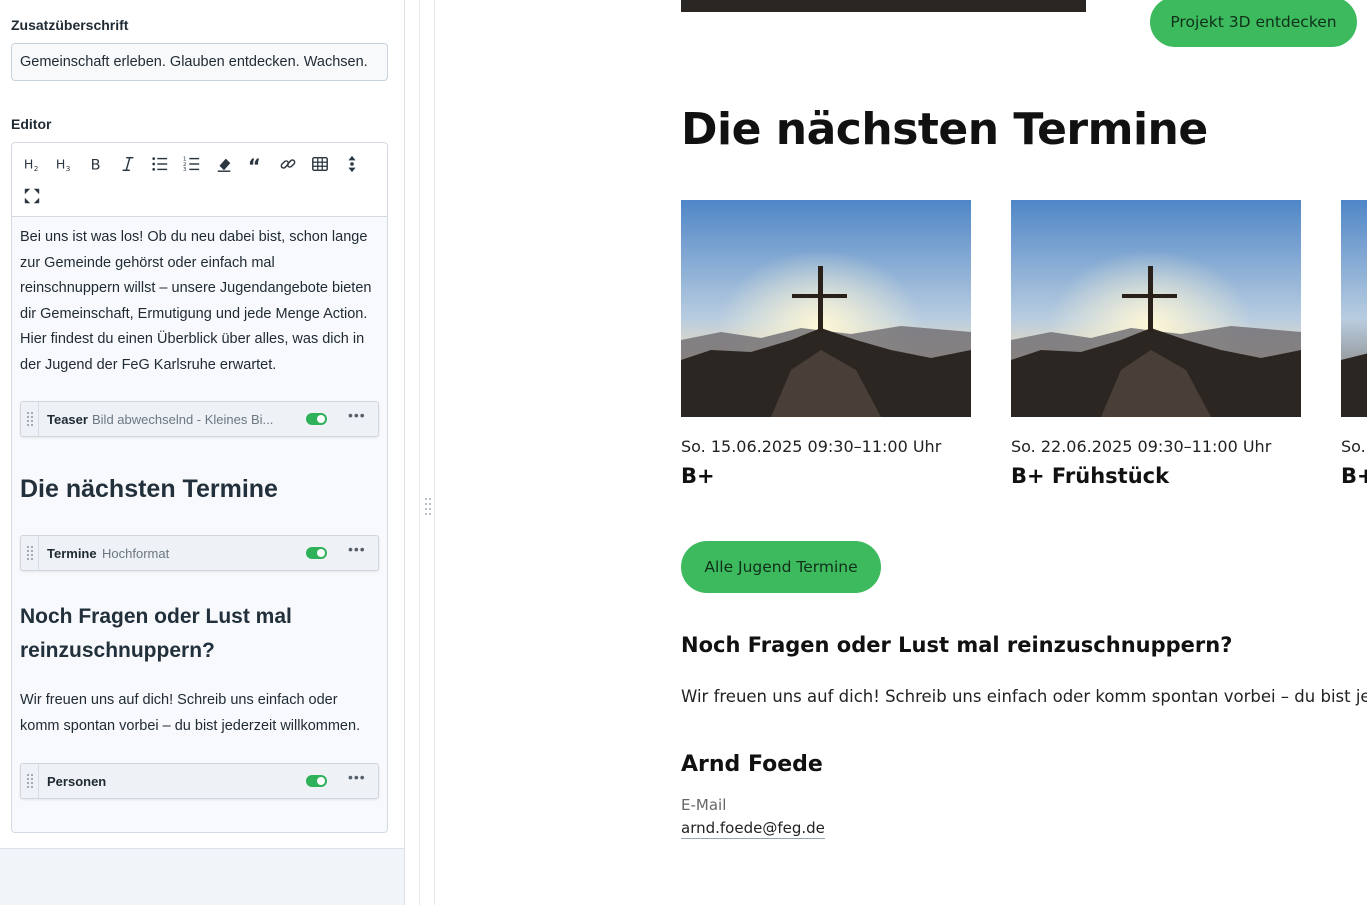 This screenshot has width=1367, height=905. Describe the element at coordinates (199, 62) in the screenshot. I see `subheading-input` at that location.